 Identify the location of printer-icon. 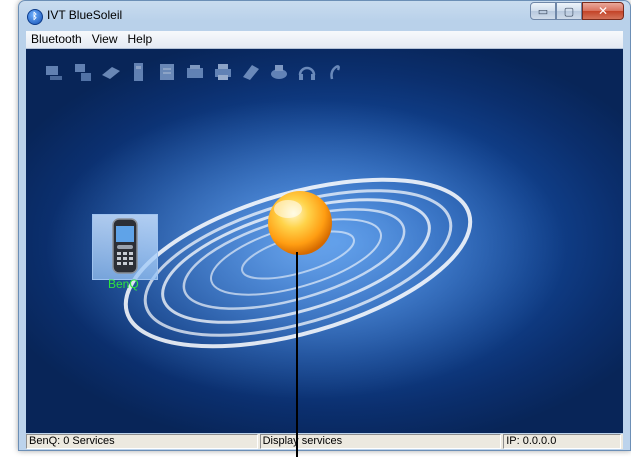
(223, 72).